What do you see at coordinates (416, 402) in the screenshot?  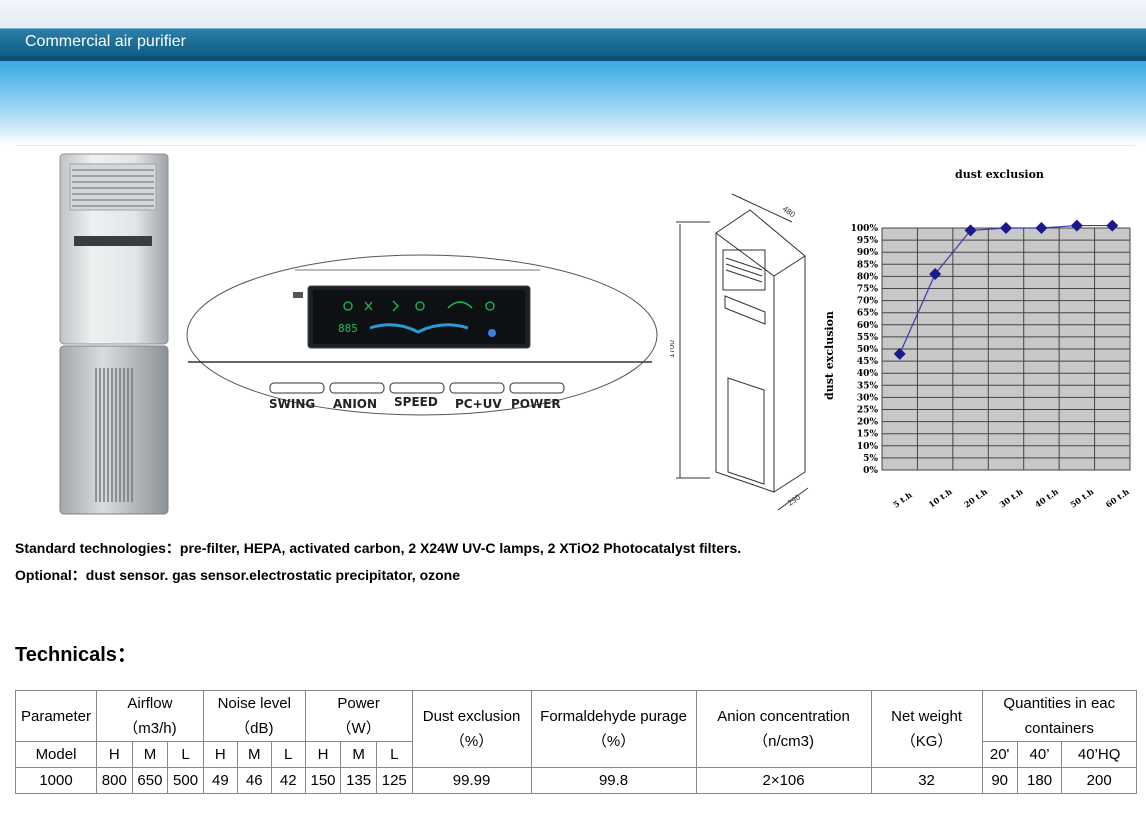 I see `panel-button-speed: SPEED` at bounding box center [416, 402].